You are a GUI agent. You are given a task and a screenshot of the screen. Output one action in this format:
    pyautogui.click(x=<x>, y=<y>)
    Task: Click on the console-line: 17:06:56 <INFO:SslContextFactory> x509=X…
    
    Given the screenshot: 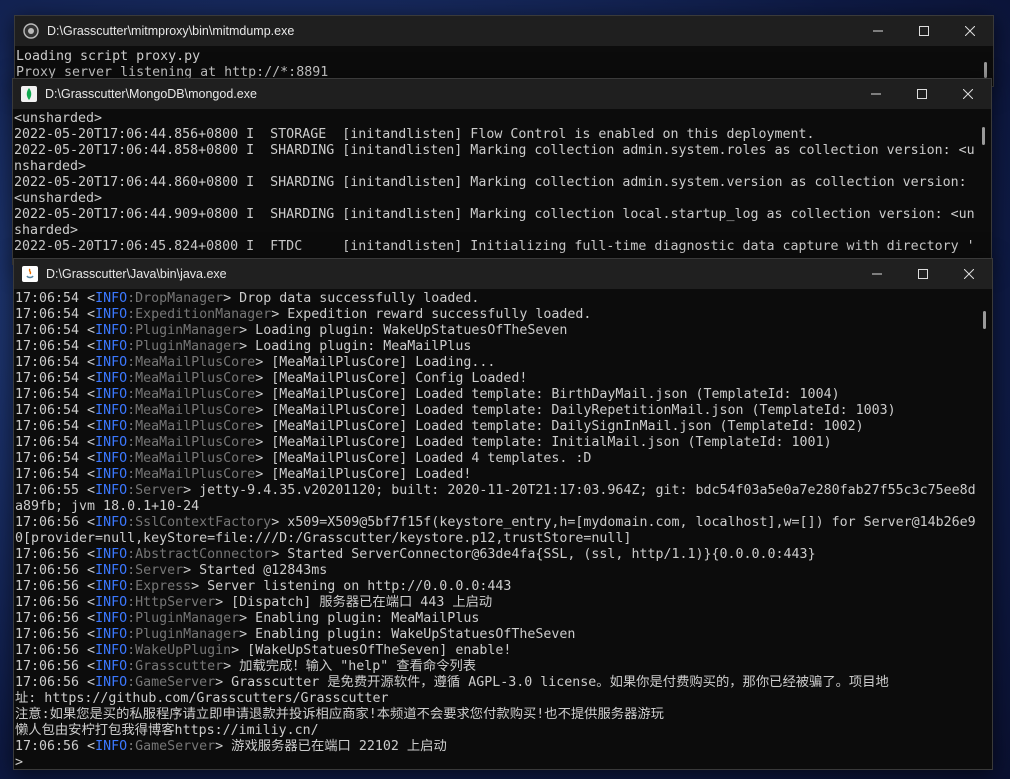 What is the action you would take?
    pyautogui.click(x=496, y=523)
    